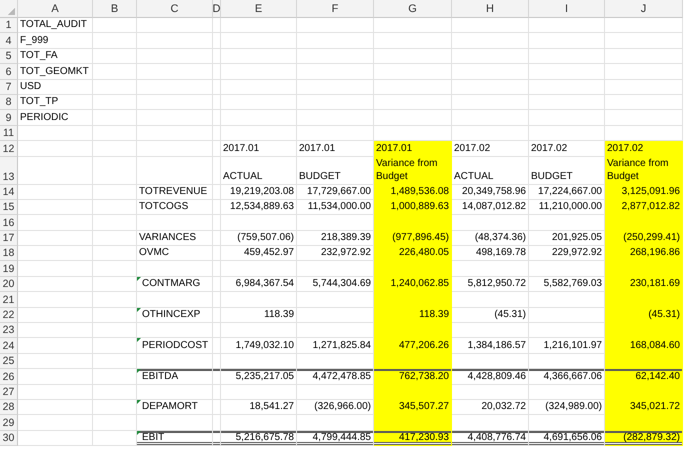 The width and height of the screenshot is (685, 452). I want to click on row-label: OTHINCEXP, so click(171, 315).